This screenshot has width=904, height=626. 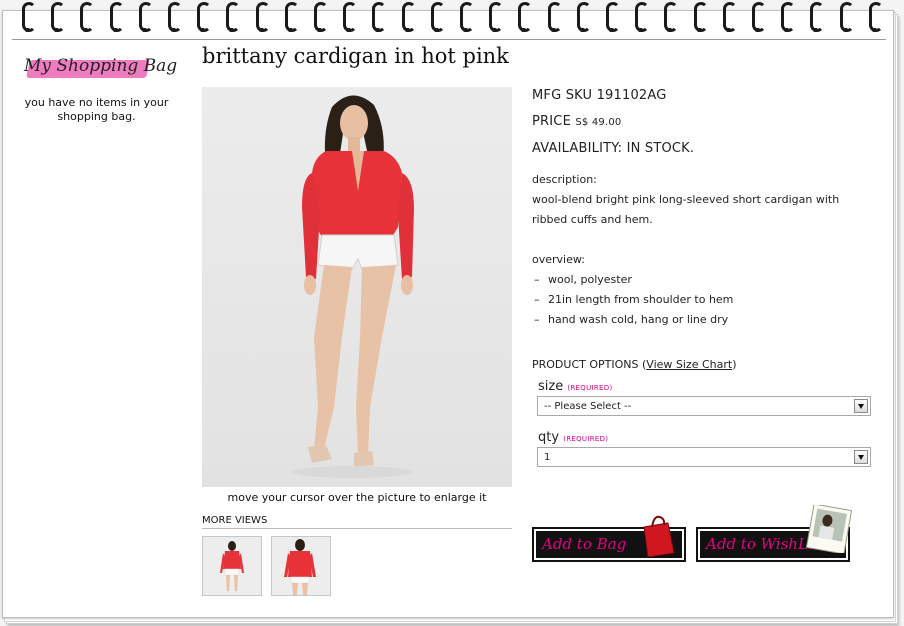 I want to click on shopping-bag-title: My Shopping Bag, so click(x=101, y=66).